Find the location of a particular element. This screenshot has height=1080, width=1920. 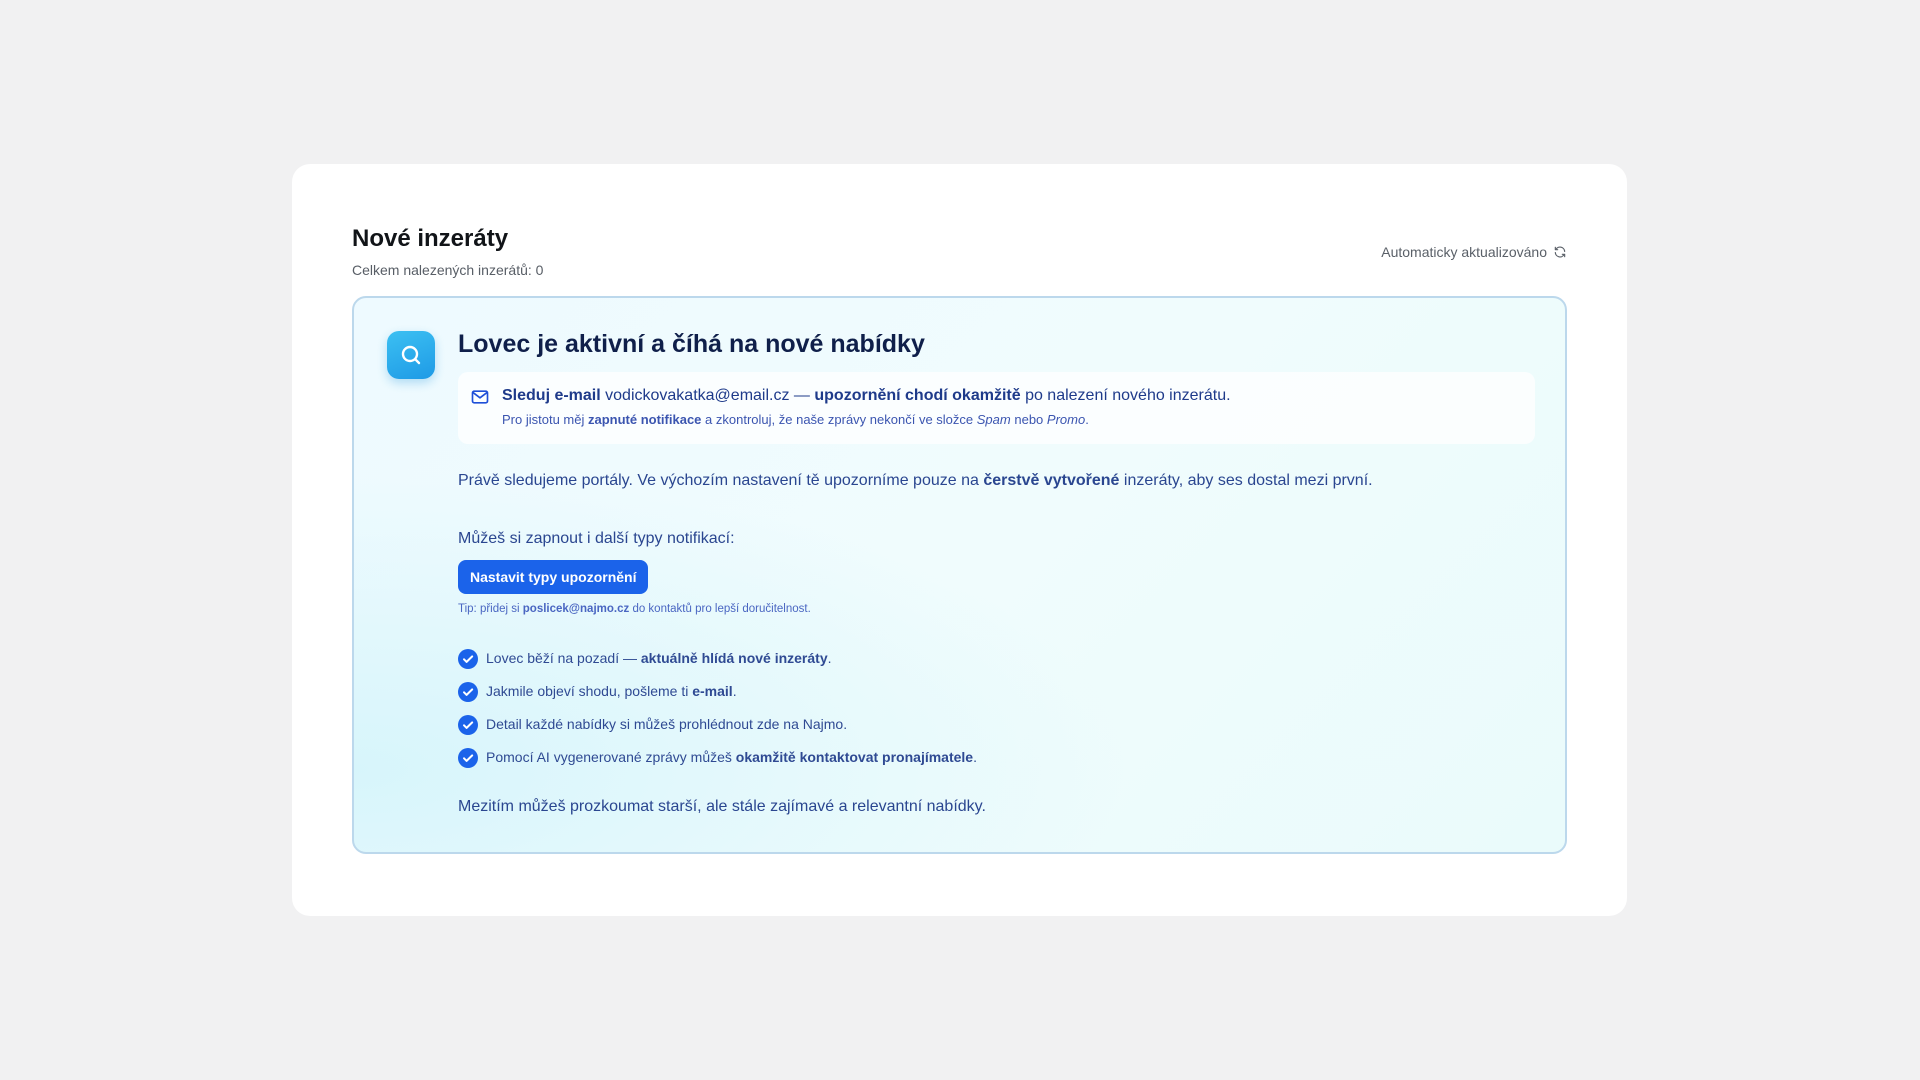

auto-update-status: Automaticky aktualizováno is located at coordinates (1474, 252).